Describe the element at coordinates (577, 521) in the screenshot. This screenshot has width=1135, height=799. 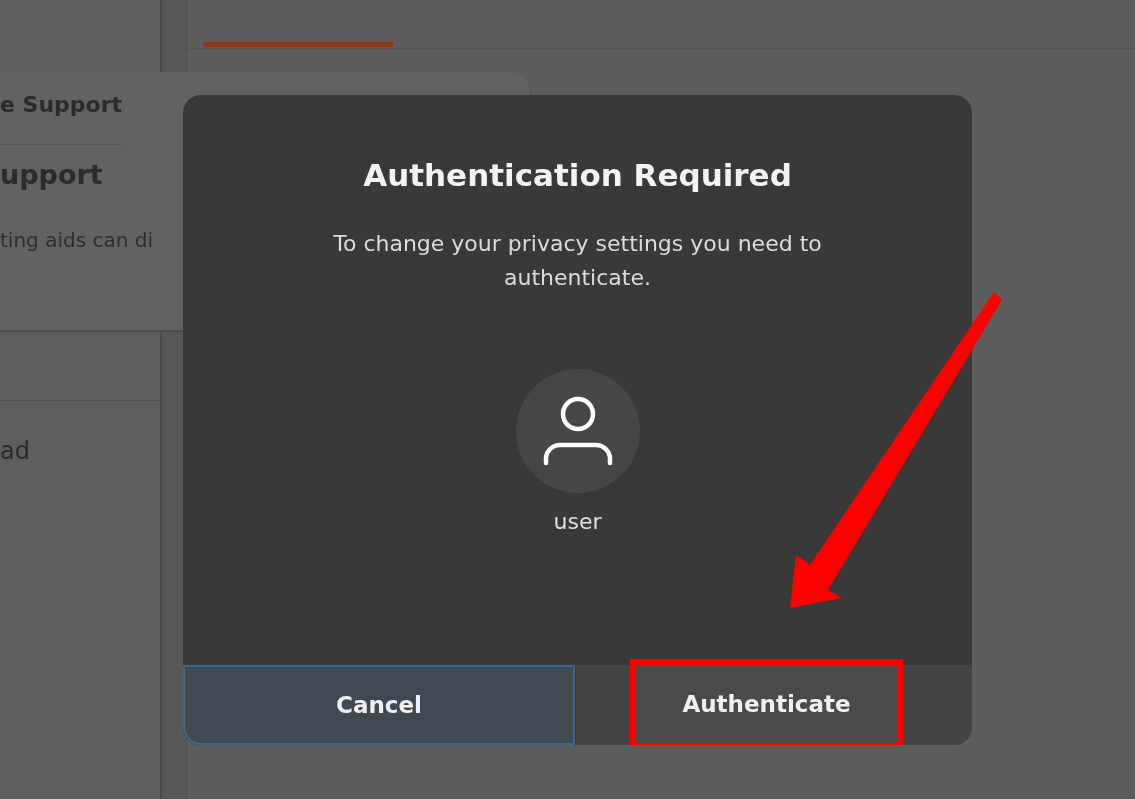
I see `user-name: user` at that location.